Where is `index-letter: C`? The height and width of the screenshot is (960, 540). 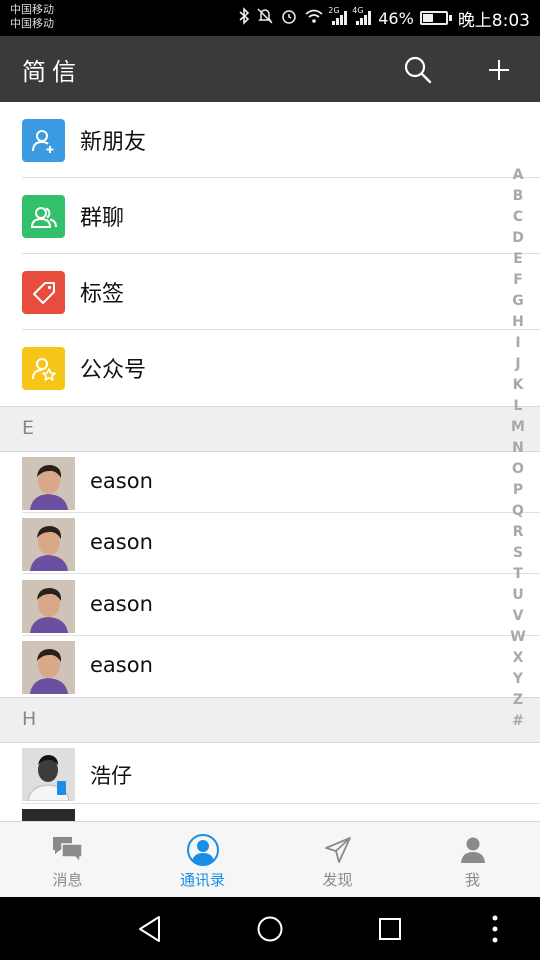
index-letter: C is located at coordinates (518, 217).